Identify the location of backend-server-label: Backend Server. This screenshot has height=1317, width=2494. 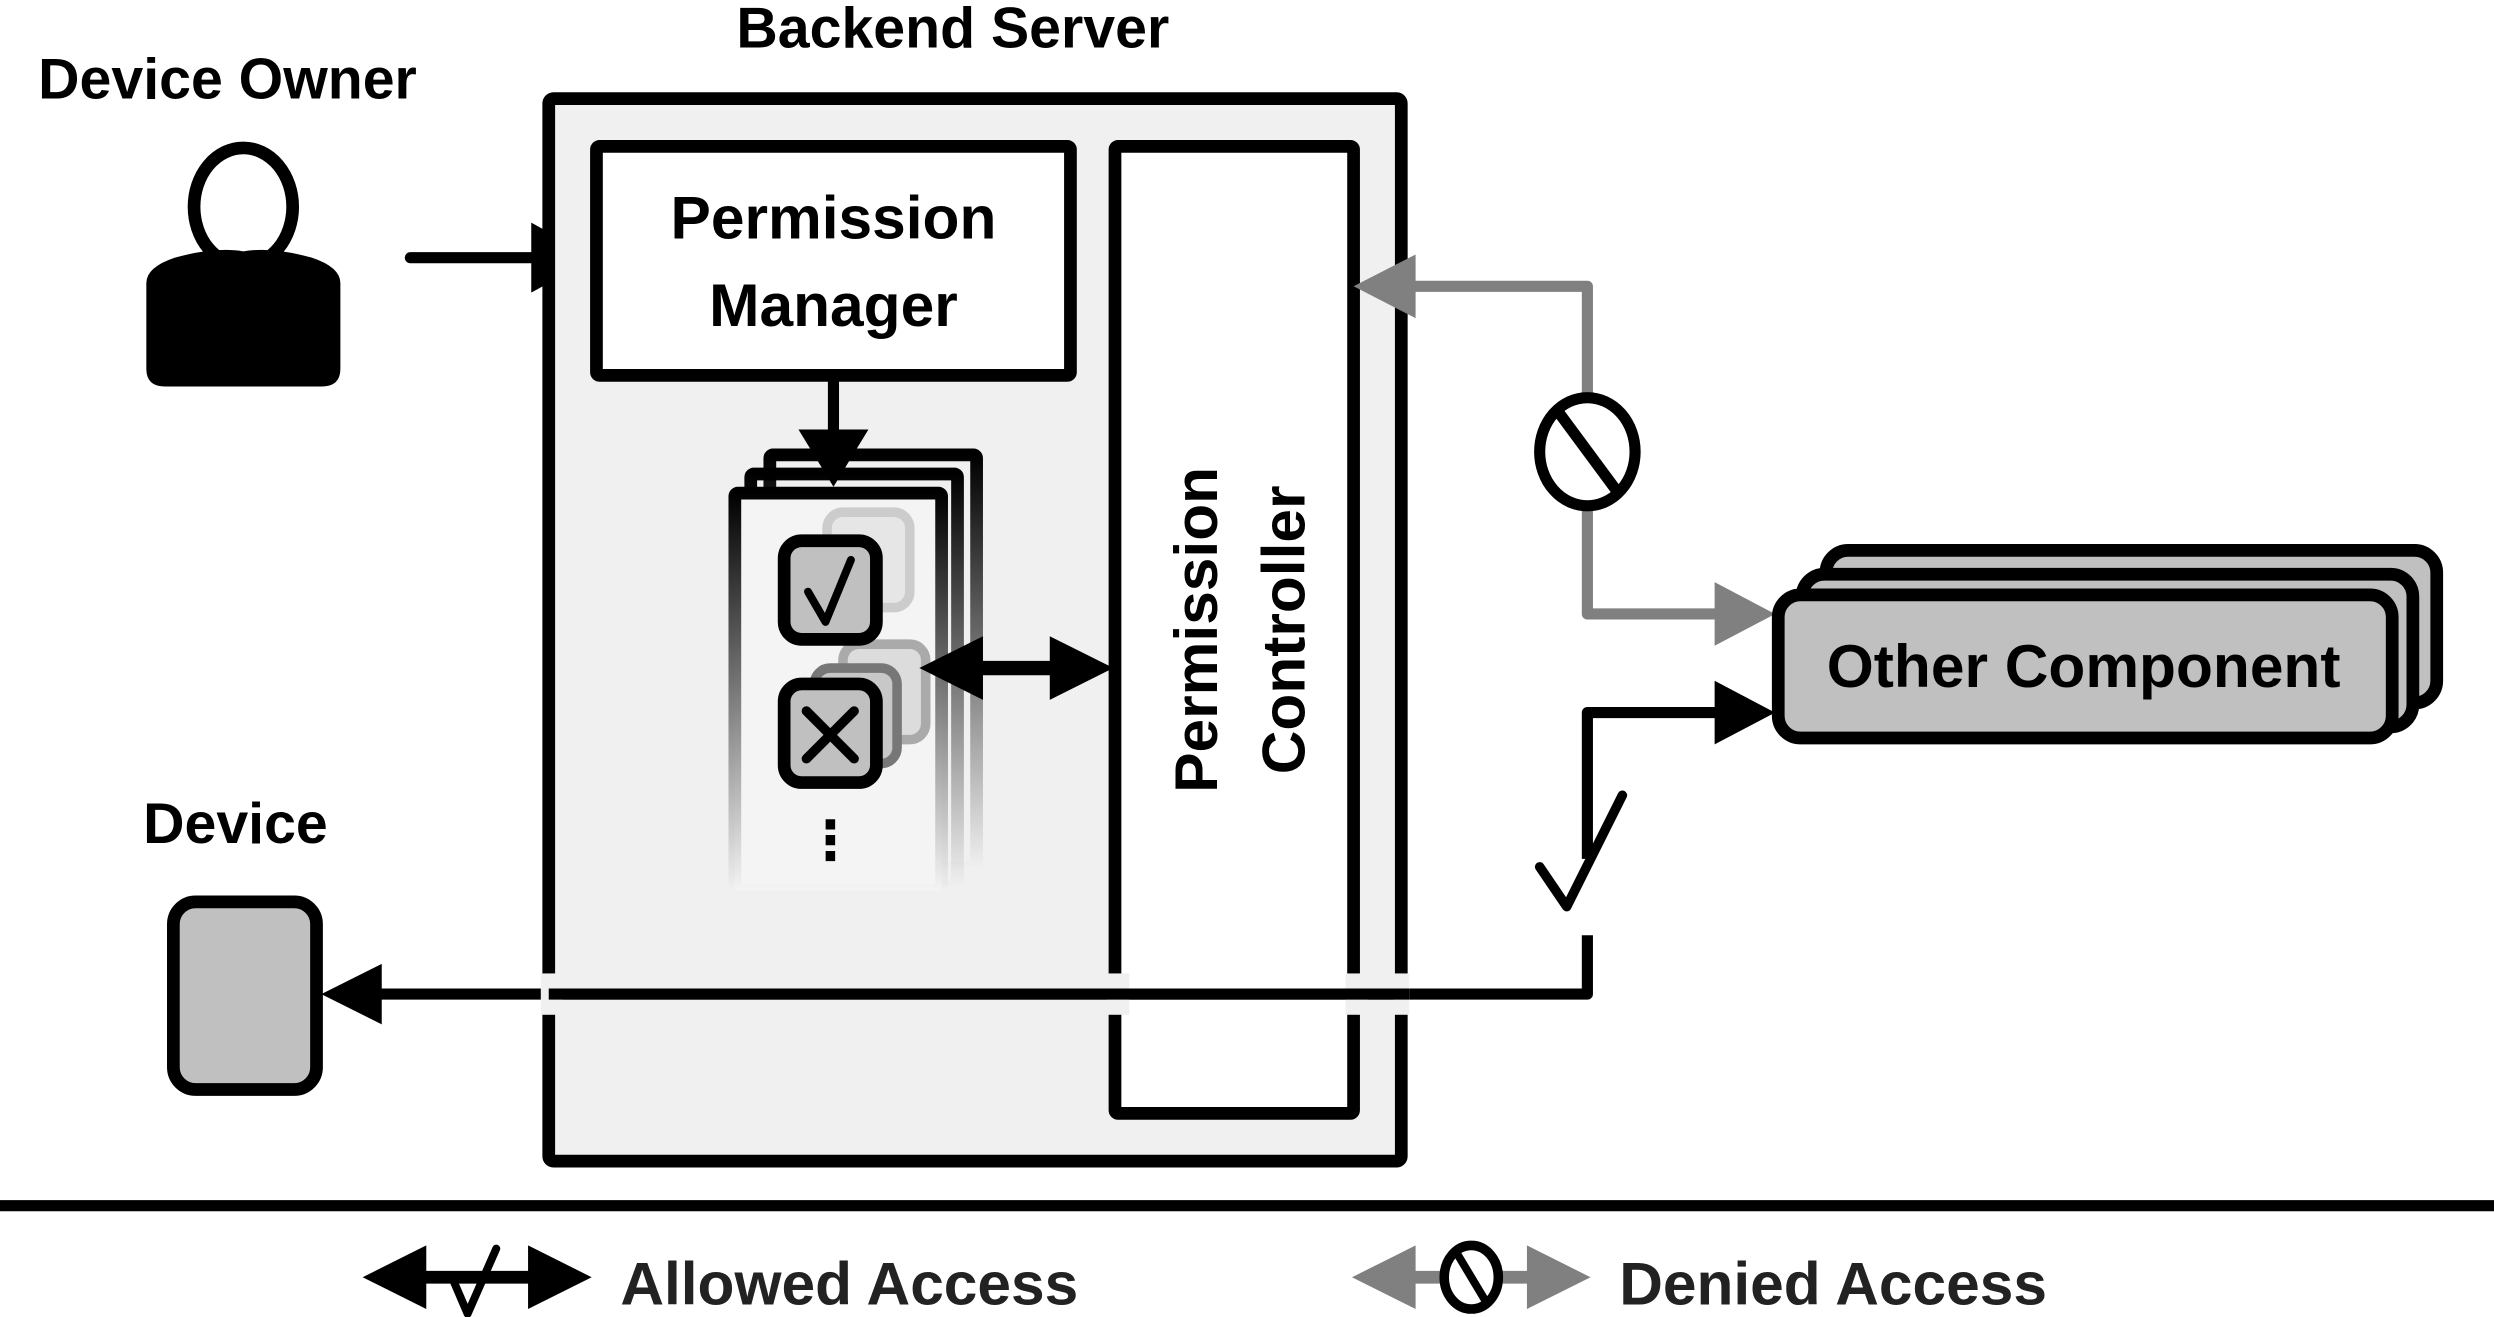
(952, 30).